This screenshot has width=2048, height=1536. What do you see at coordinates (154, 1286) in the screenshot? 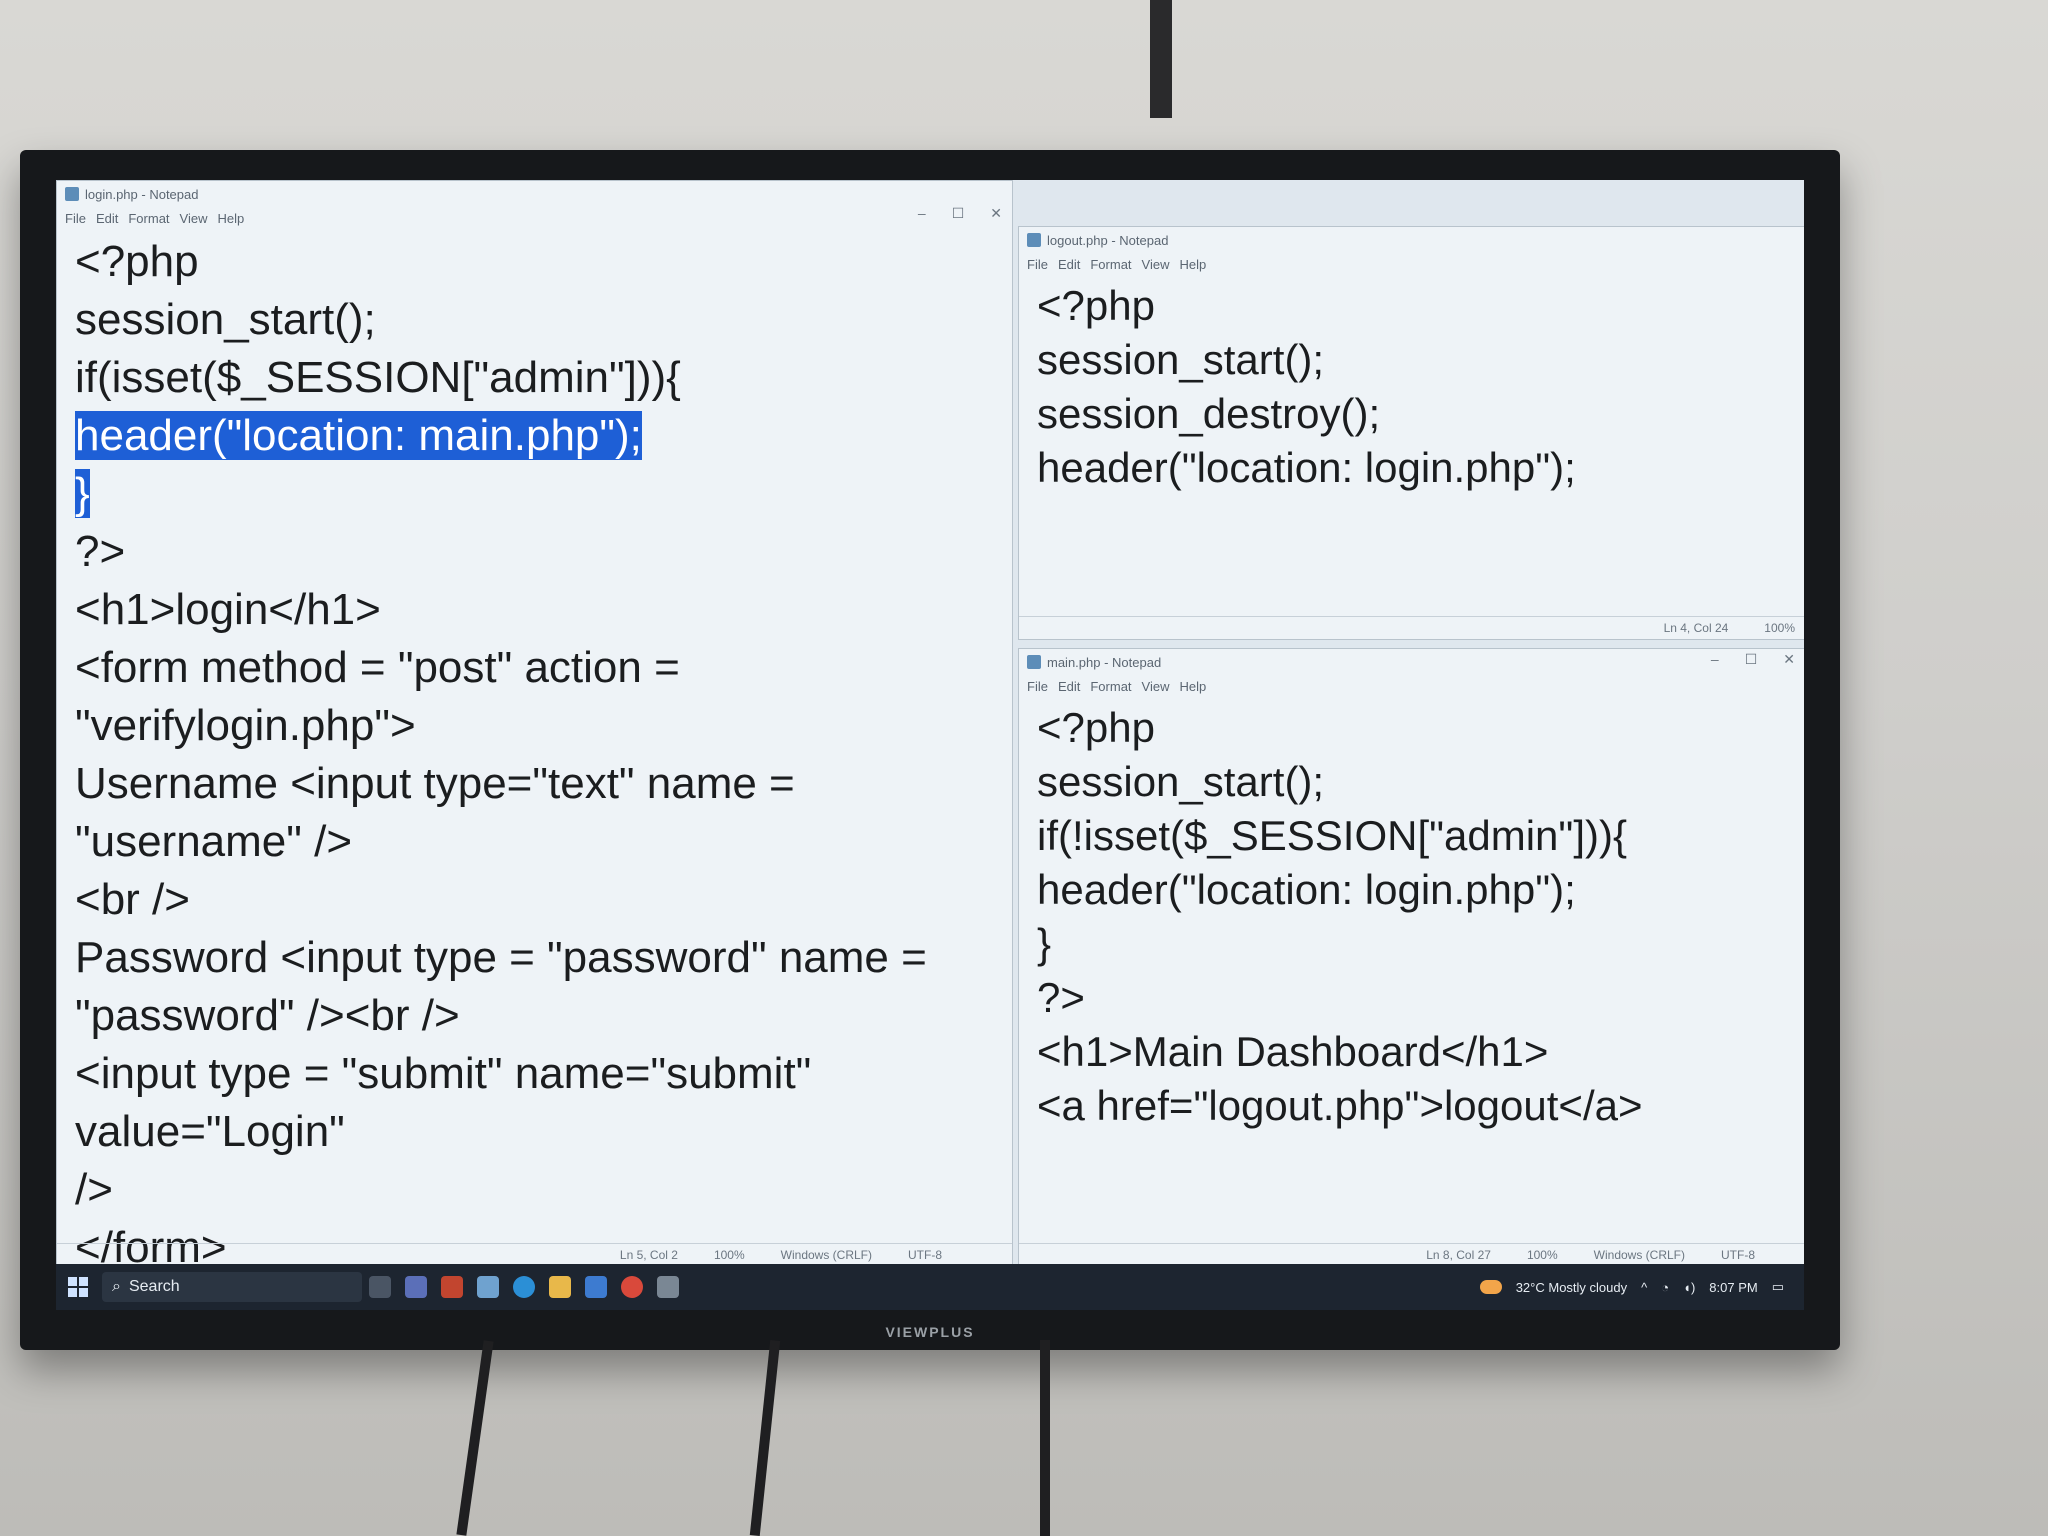
I see `search-label: Search` at bounding box center [154, 1286].